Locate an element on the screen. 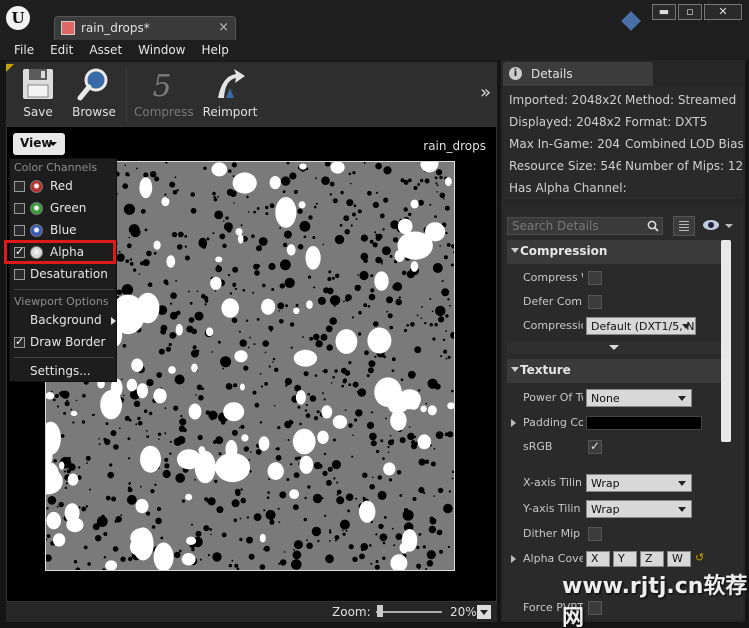  power-of-two-select: None is located at coordinates (639, 398).